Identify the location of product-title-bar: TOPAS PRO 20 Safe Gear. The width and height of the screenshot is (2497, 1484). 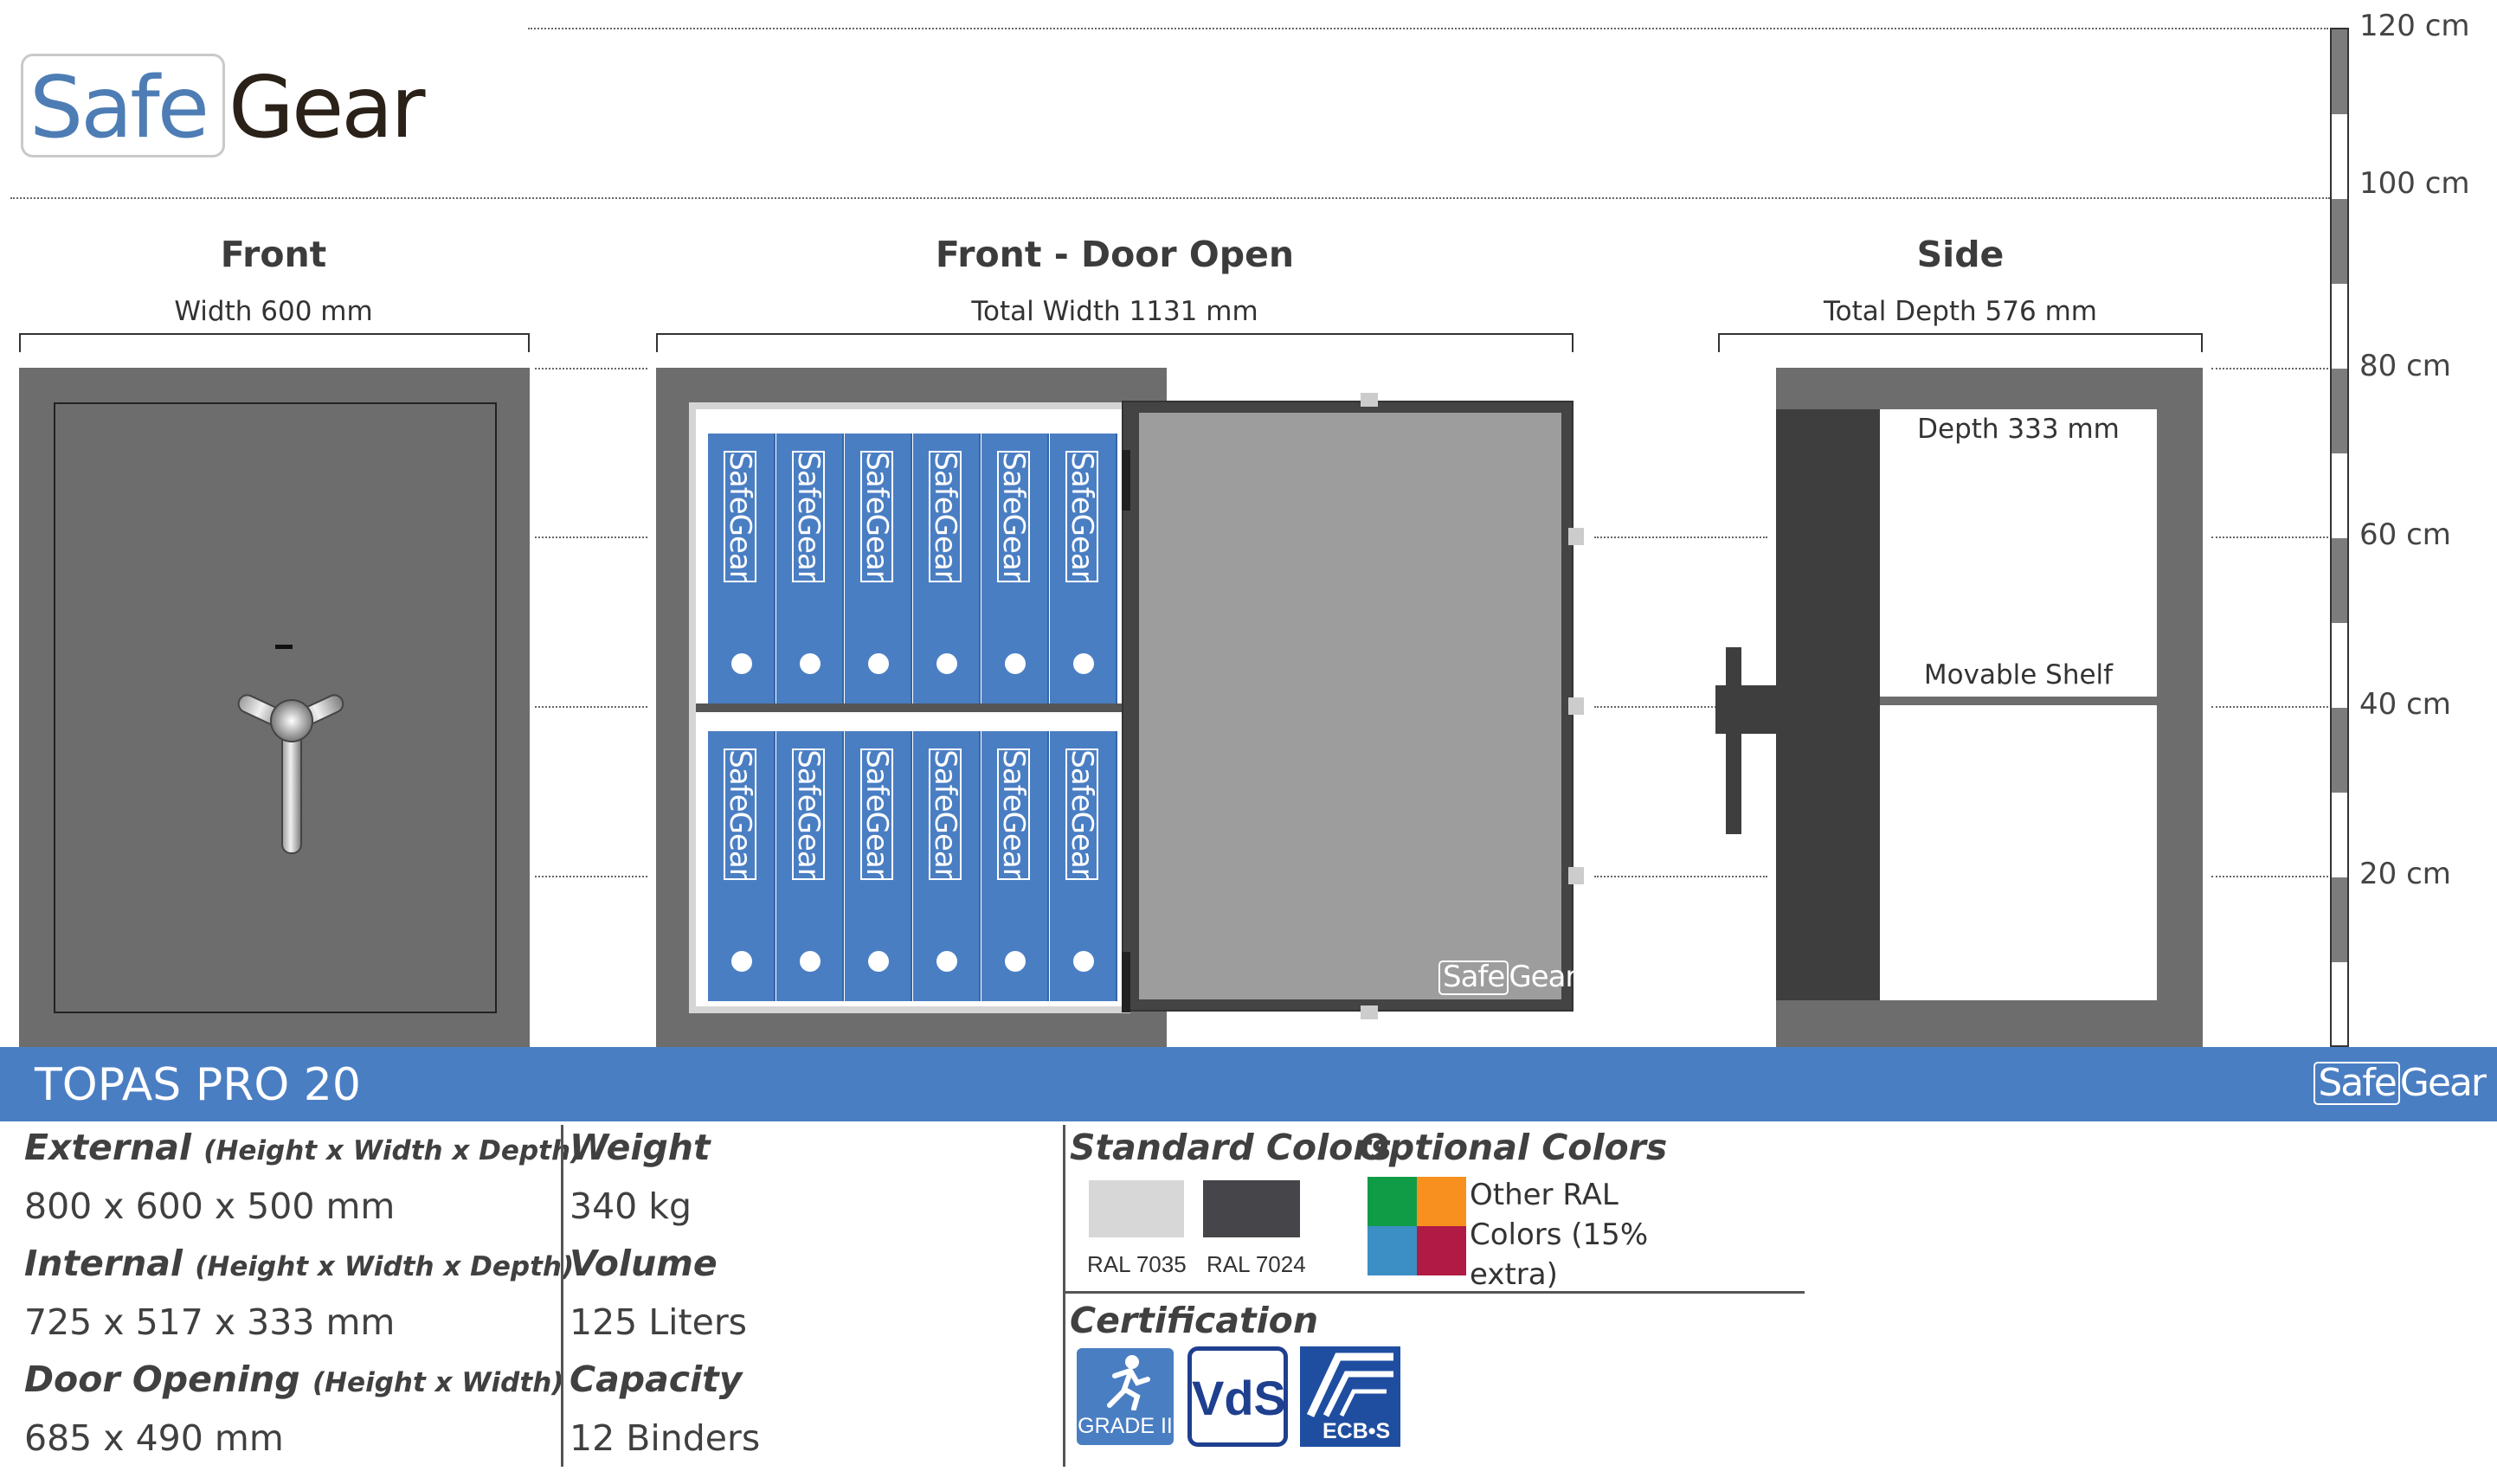
(1248, 1084).